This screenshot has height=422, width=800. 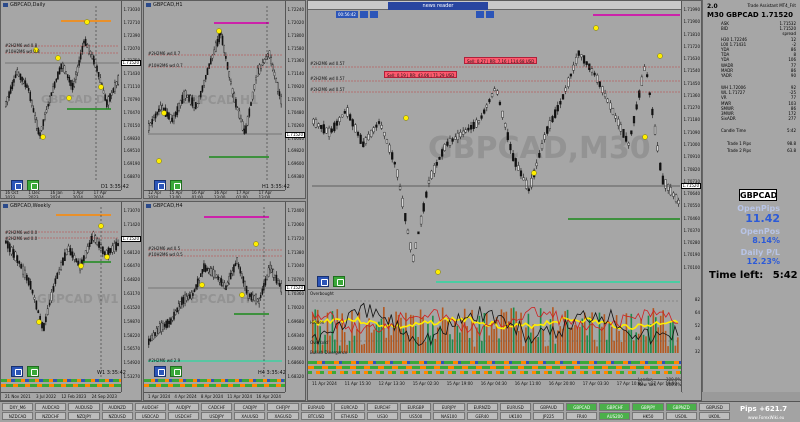 I want to click on sell-trade-label: Sell: 0.19 | RR: 43.06 | 71.29 USD, so click(x=421, y=74).